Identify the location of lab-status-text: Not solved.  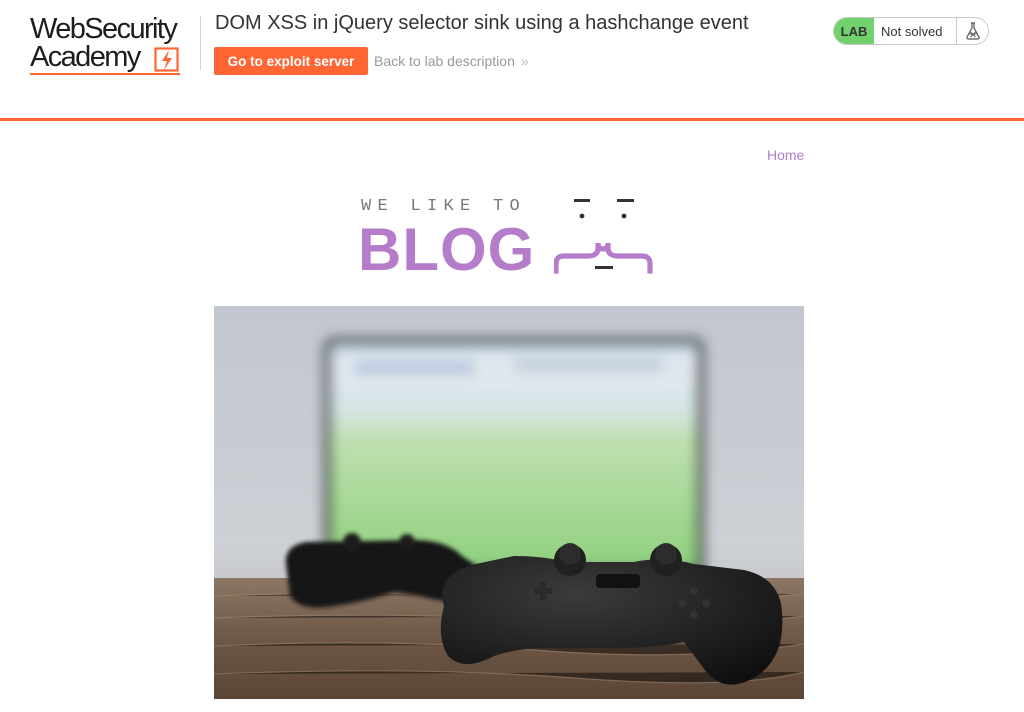
(912, 31).